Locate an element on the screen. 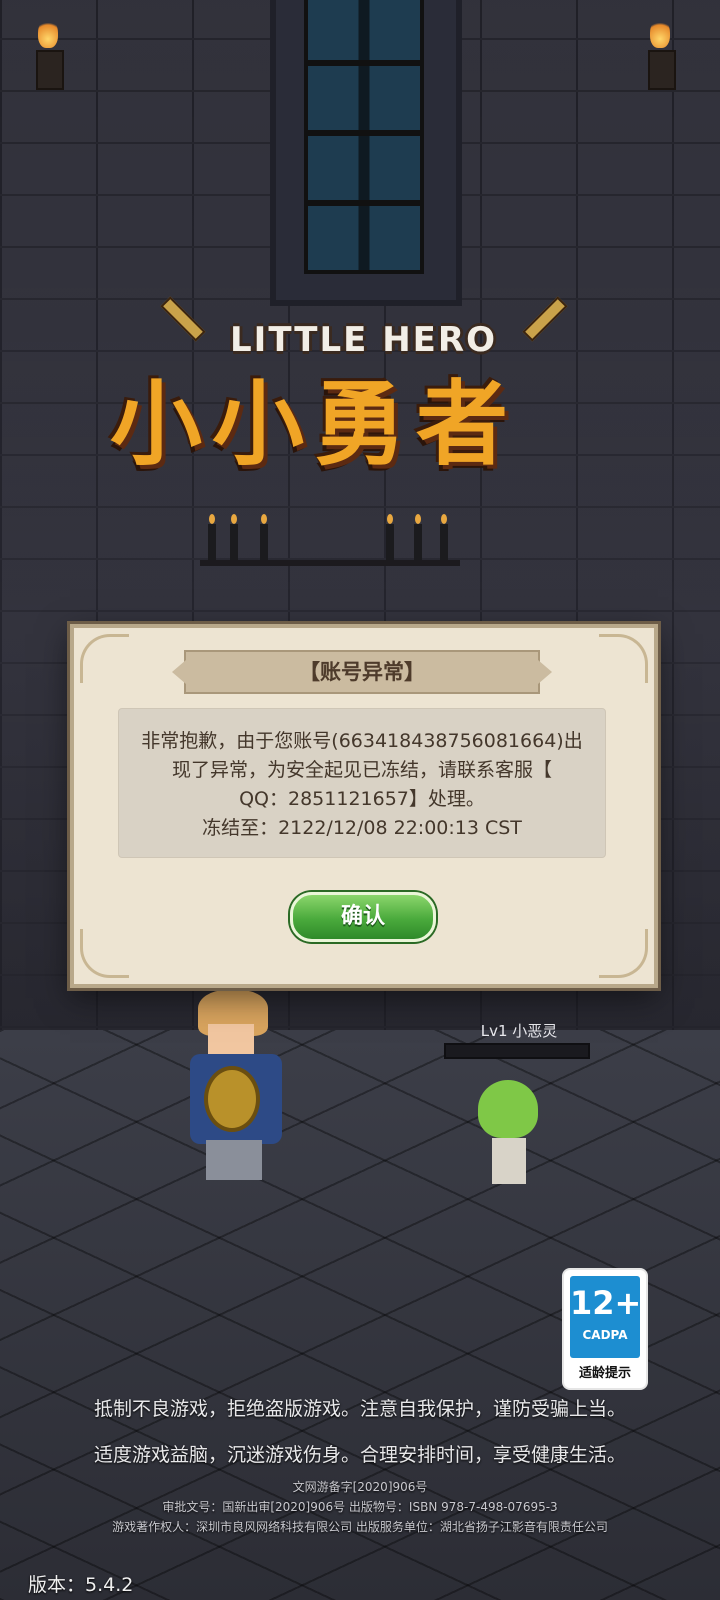  dialog-message-line: 非常抱歉，由于您账号(663418438756081664)出 is located at coordinates (362, 741).